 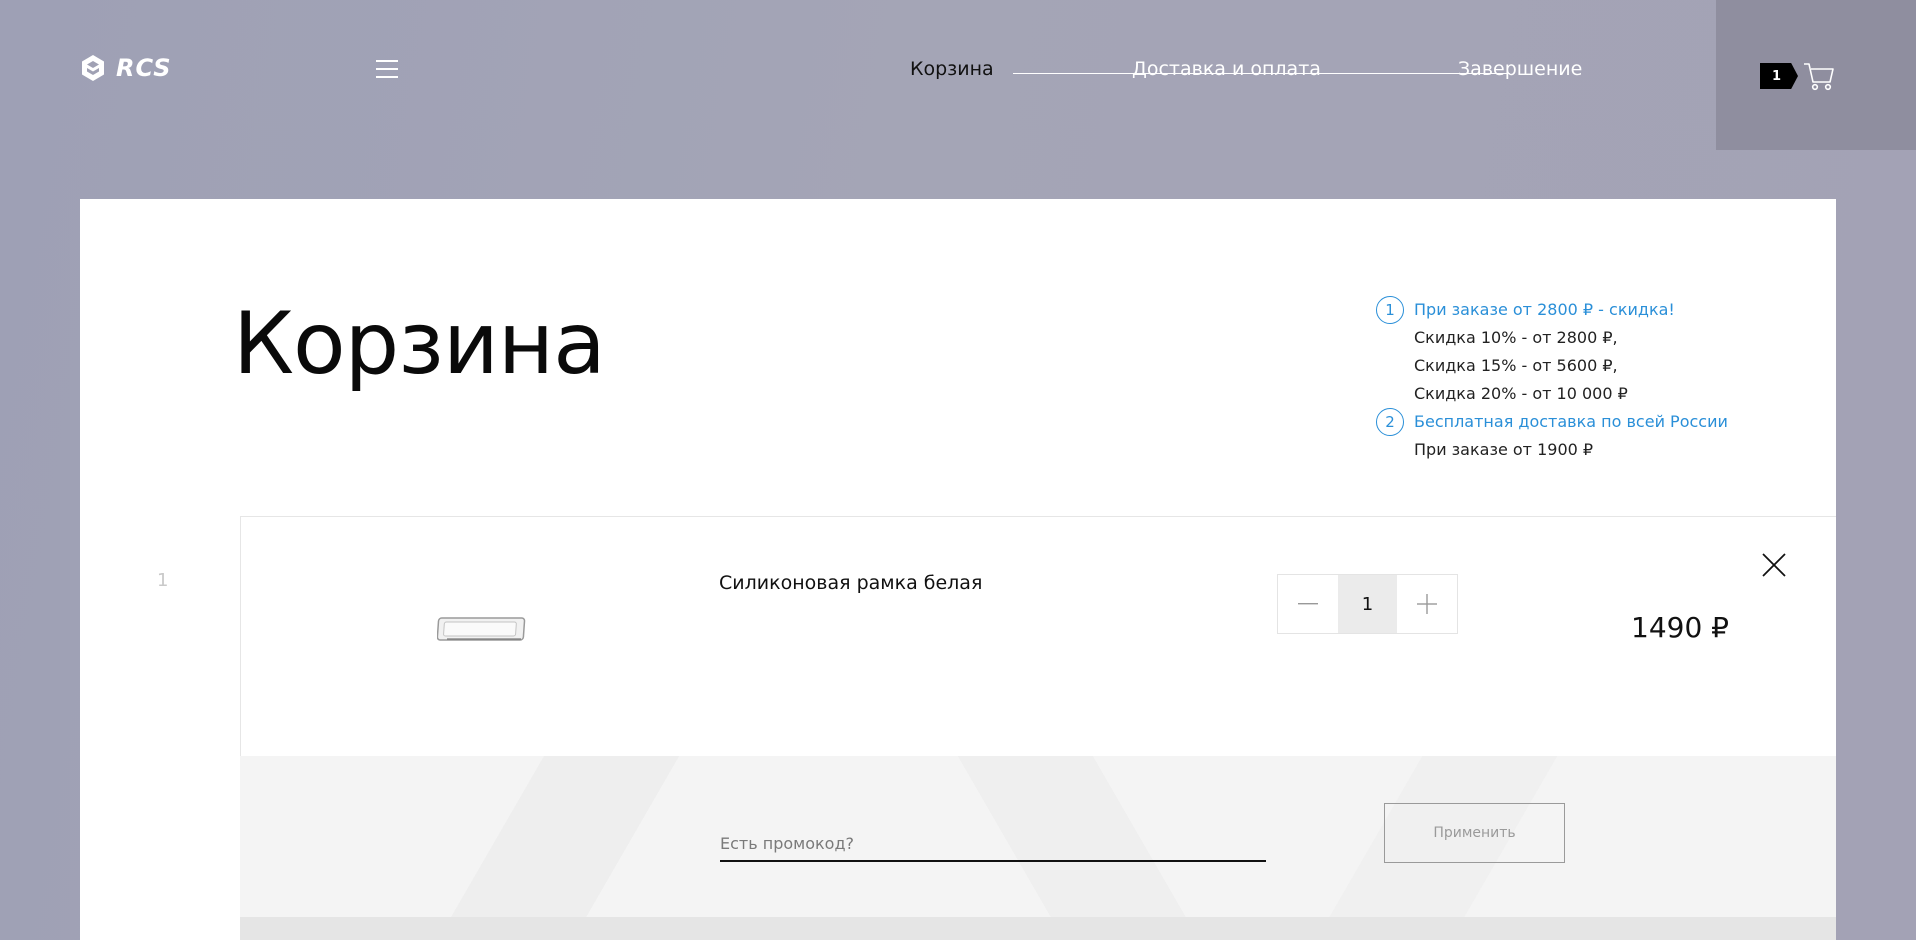 What do you see at coordinates (1474, 833) in the screenshot?
I see `apply-promocode-button: Применить` at bounding box center [1474, 833].